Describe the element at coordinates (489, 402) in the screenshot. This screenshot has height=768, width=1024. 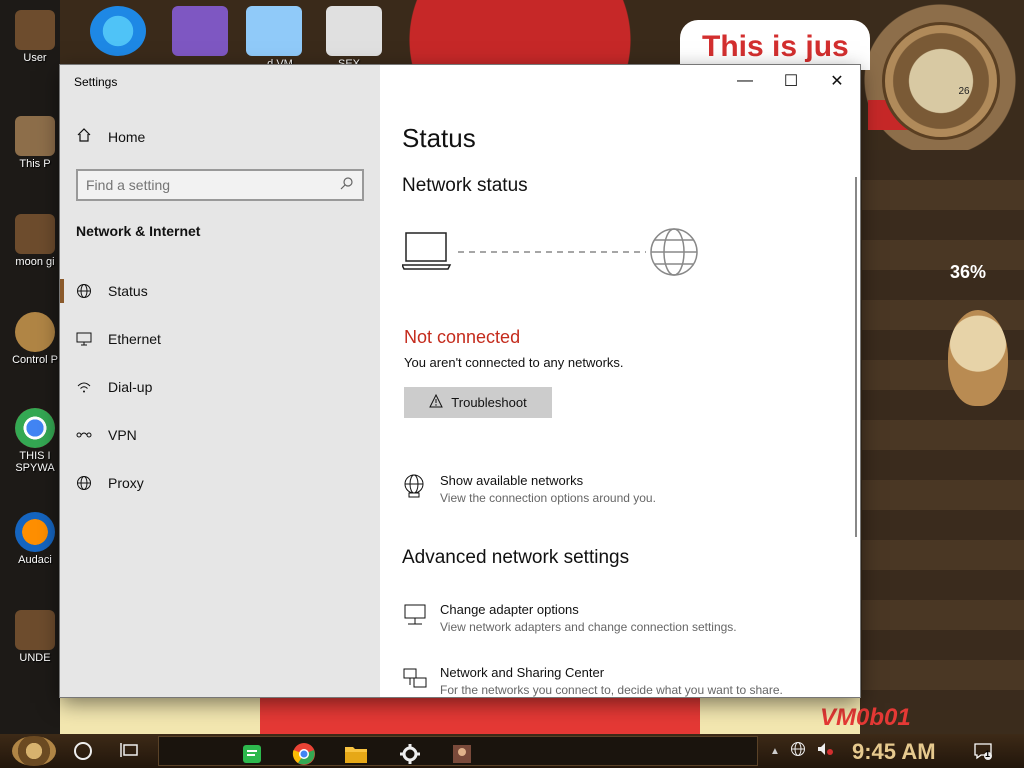
I see `troubleshoot-label: Troubleshoot` at that location.